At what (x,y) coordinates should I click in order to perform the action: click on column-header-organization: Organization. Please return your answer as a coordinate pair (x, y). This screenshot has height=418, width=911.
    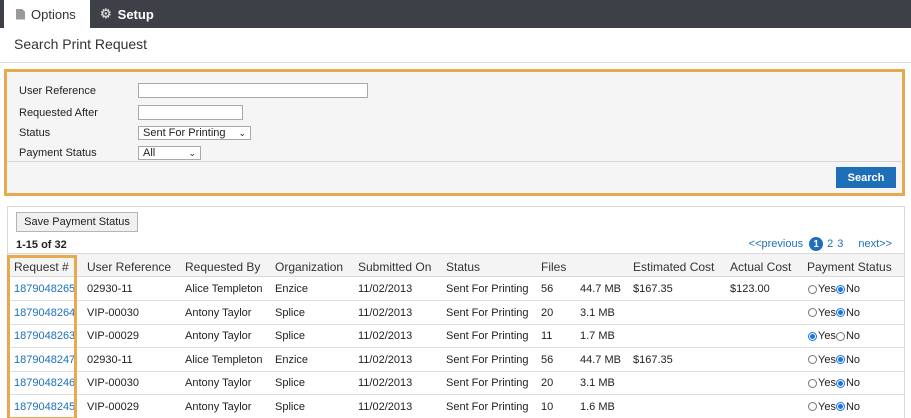
    Looking at the image, I should click on (309, 267).